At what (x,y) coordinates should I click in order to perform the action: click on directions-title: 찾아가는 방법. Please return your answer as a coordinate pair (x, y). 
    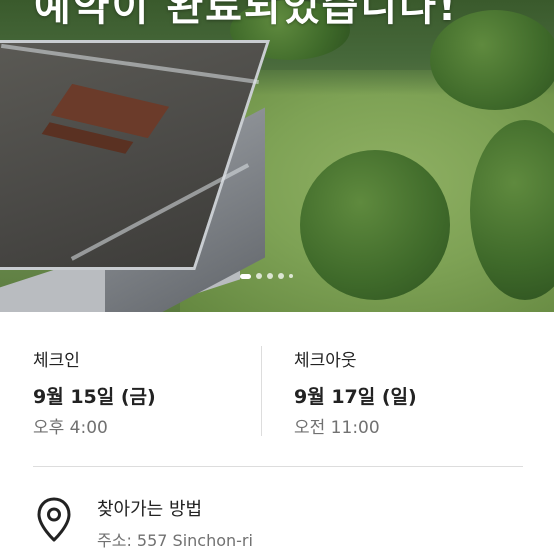
    Looking at the image, I should click on (150, 509).